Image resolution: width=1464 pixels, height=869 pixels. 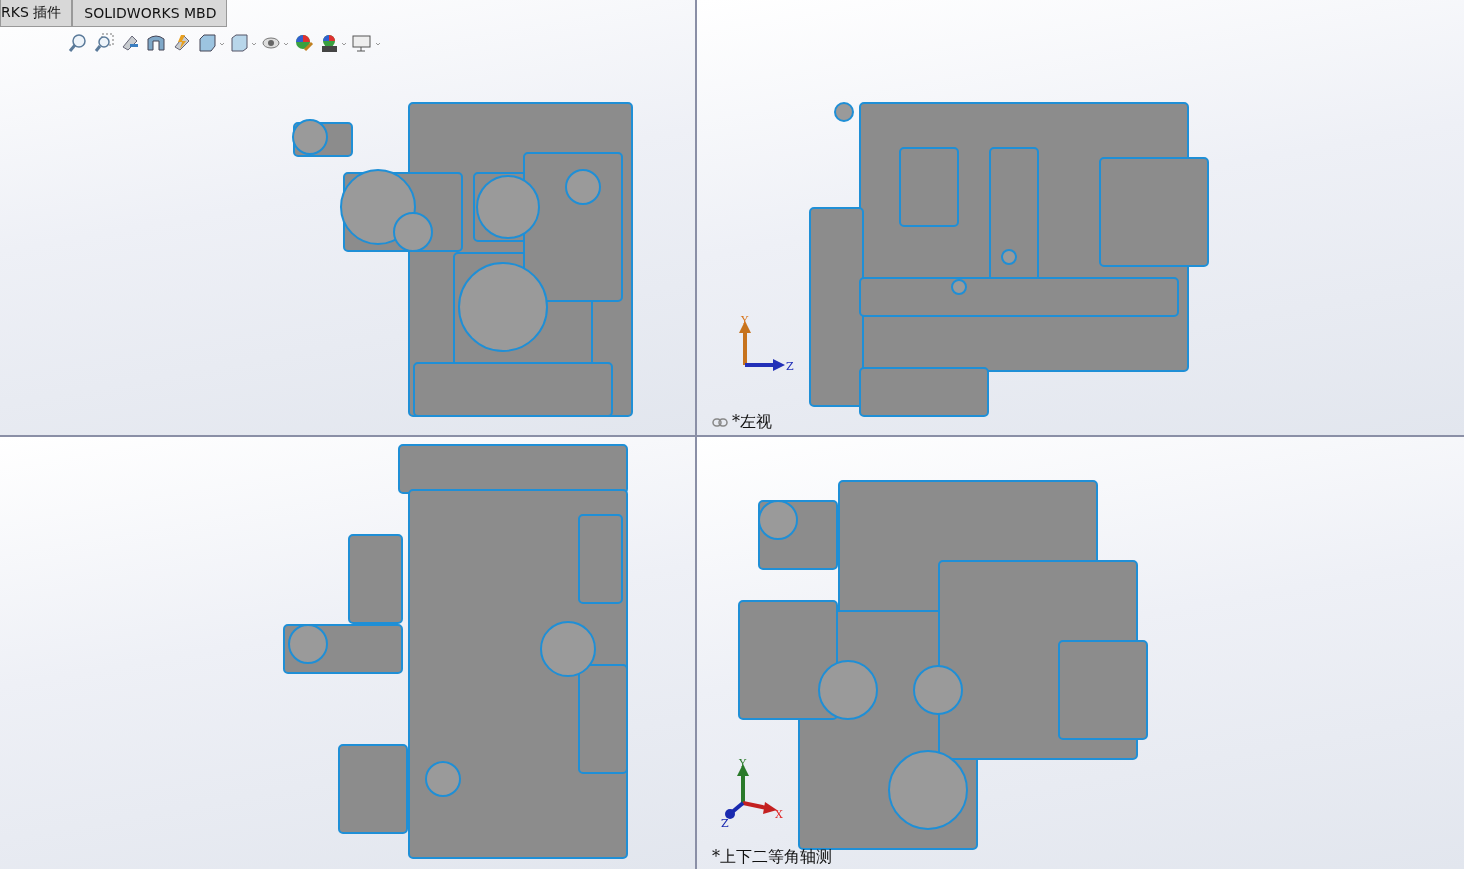 What do you see at coordinates (78, 43) in the screenshot?
I see `zoom-to-fit-icon` at bounding box center [78, 43].